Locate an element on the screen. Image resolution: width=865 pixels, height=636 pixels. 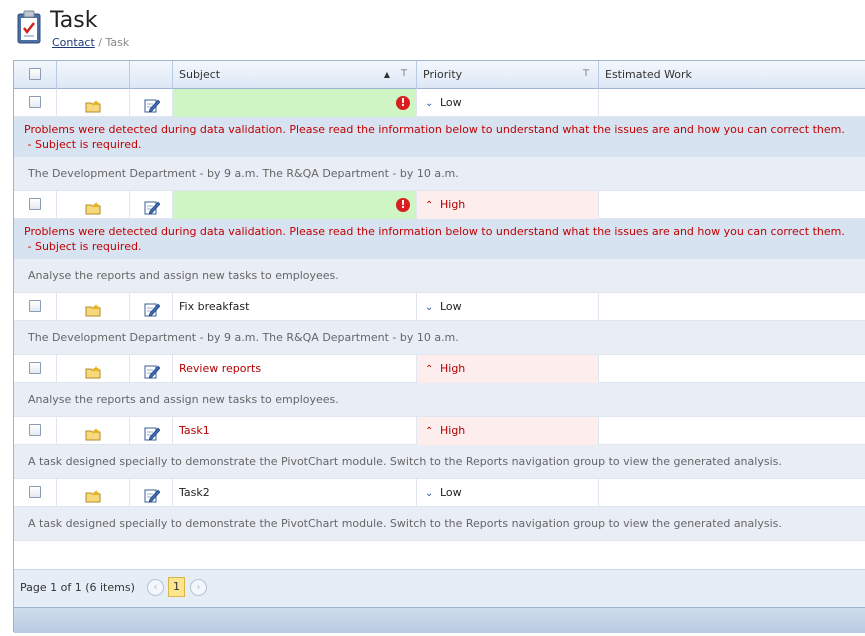
table-row: Fix breakfast ⌄ Low is located at coordinates (439, 307).